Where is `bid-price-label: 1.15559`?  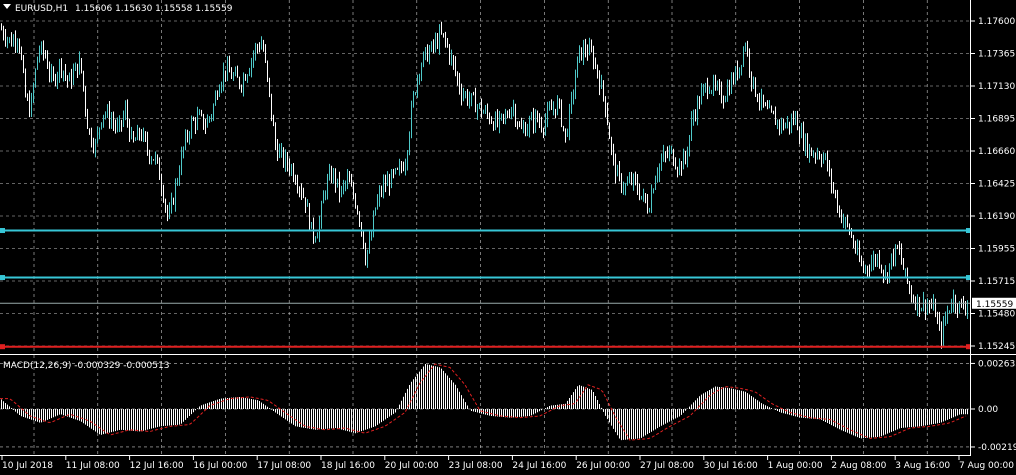 bid-price-label: 1.15559 is located at coordinates (994, 305).